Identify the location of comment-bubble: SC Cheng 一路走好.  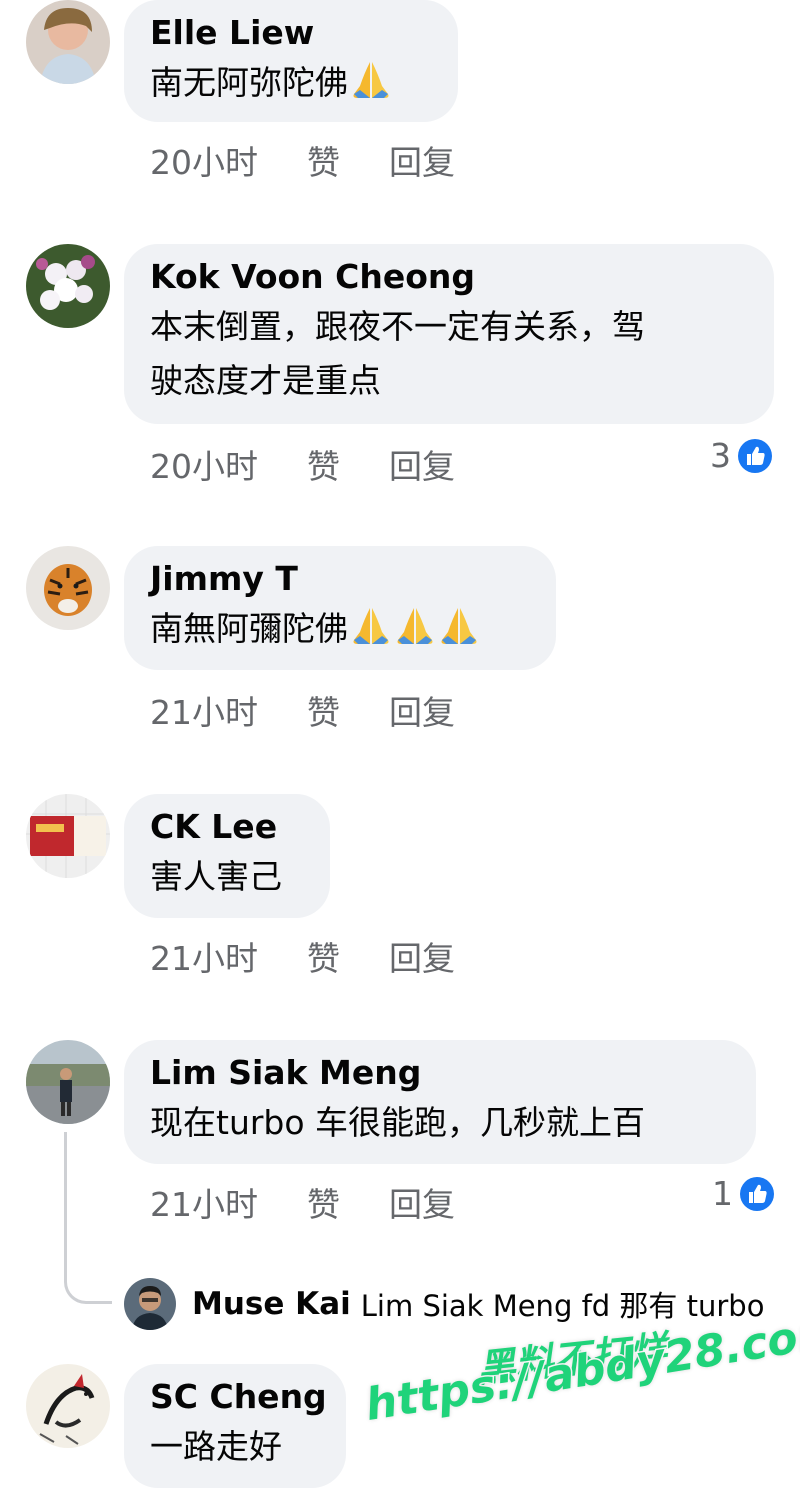
(235, 1426).